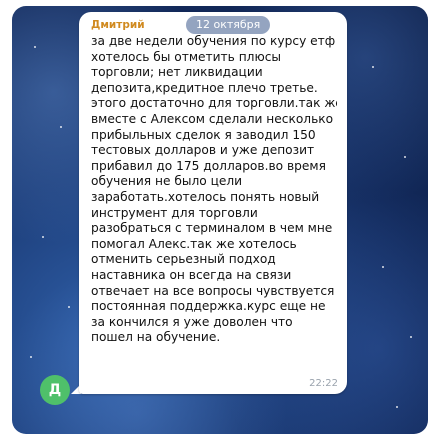  What do you see at coordinates (208, 306) in the screenshot?
I see `message-line: постоянная поддержка.курс еще не` at bounding box center [208, 306].